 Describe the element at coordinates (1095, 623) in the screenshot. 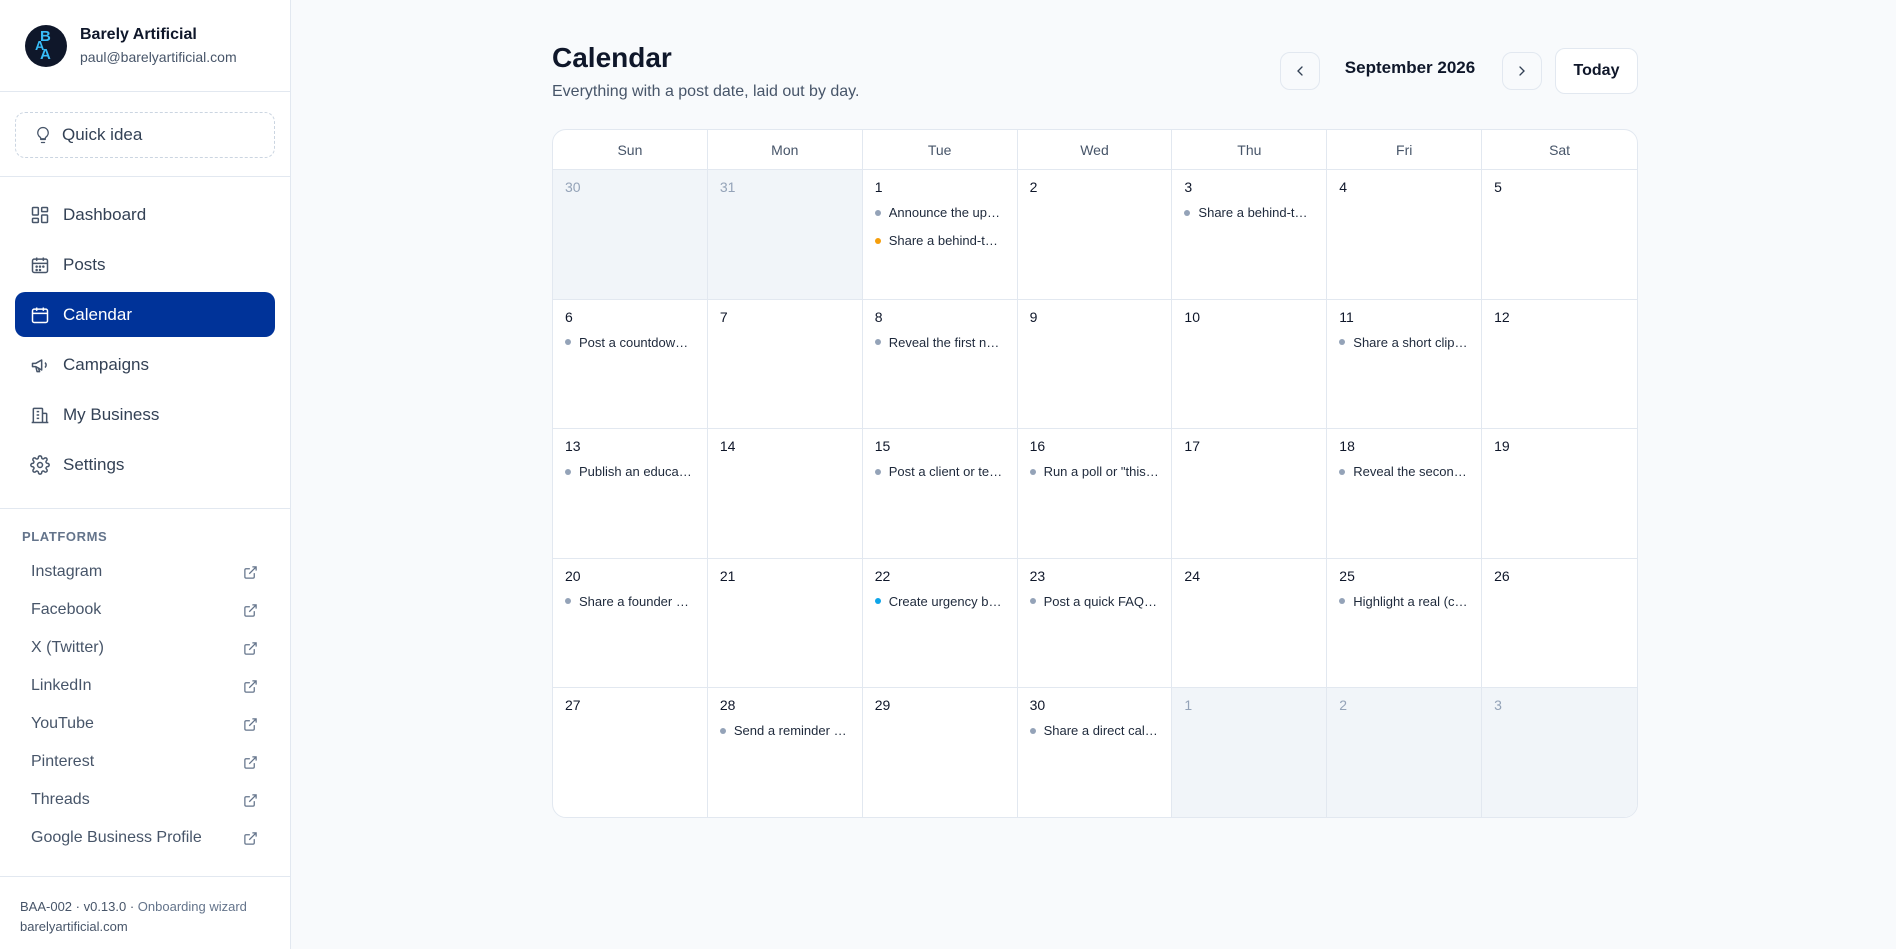

I see `day-cell: 23 Post a quick FAQ answer` at that location.